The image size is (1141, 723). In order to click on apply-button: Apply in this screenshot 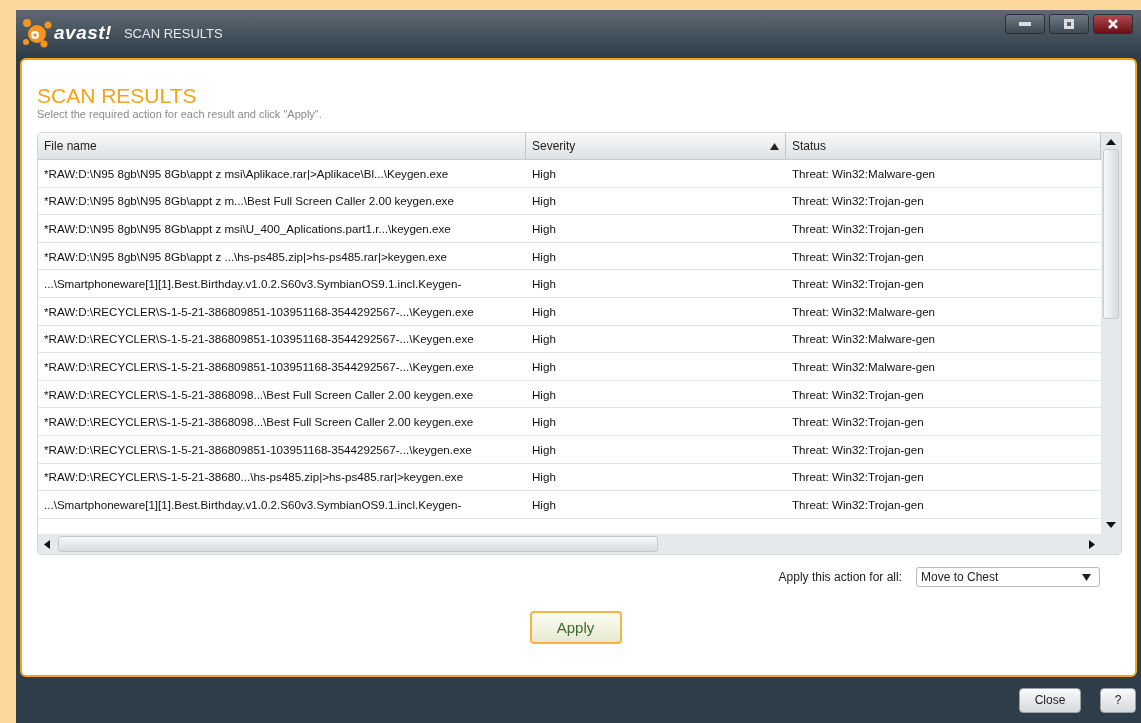, I will do `click(575, 627)`.